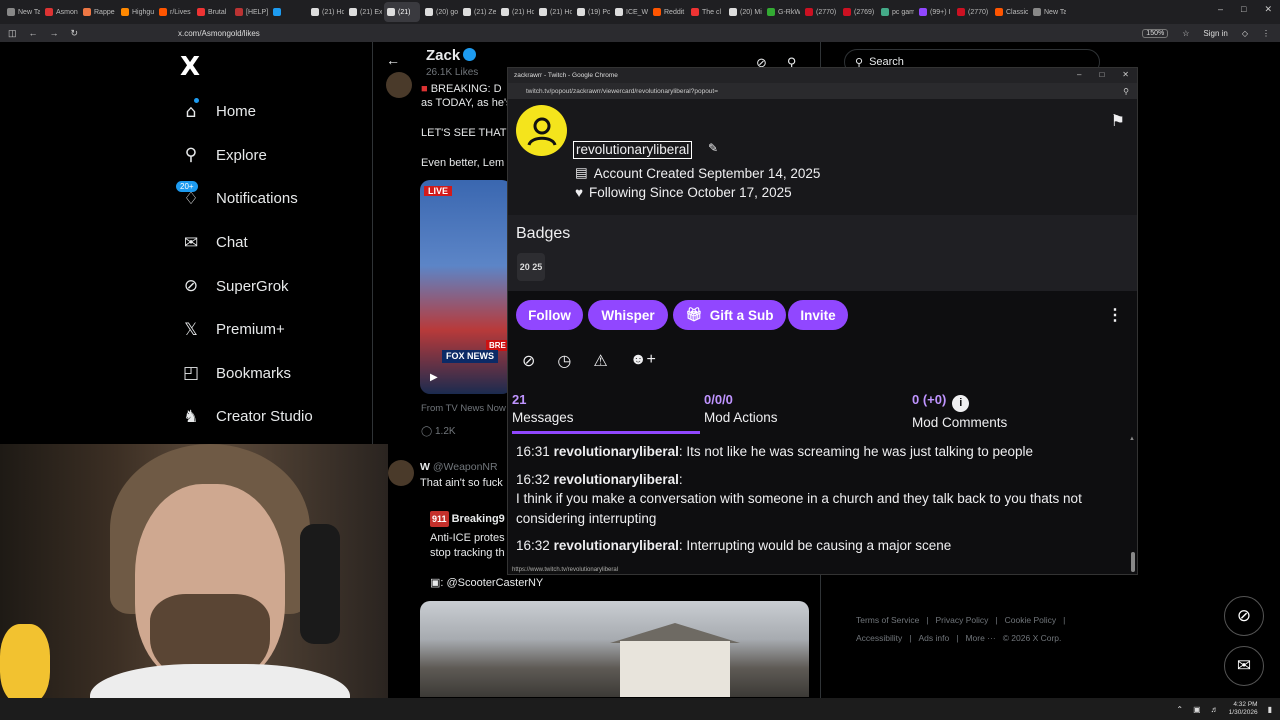  Describe the element at coordinates (402, 12) in the screenshot. I see `browser-tab: (21)` at that location.